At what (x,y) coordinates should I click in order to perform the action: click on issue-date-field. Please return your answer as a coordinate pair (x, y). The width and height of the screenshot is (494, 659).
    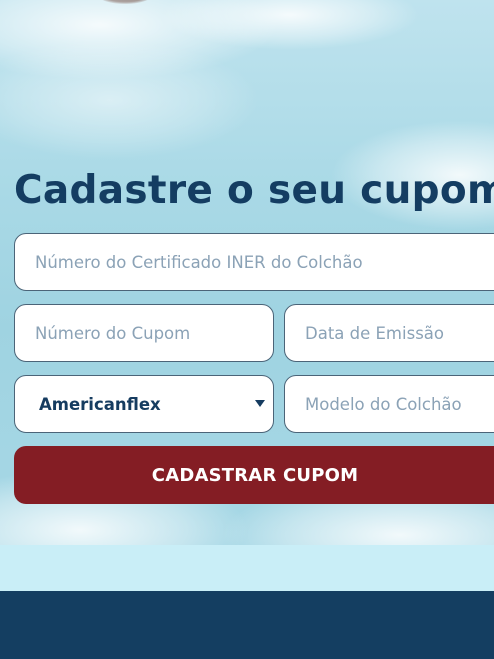
    Looking at the image, I should click on (389, 333).